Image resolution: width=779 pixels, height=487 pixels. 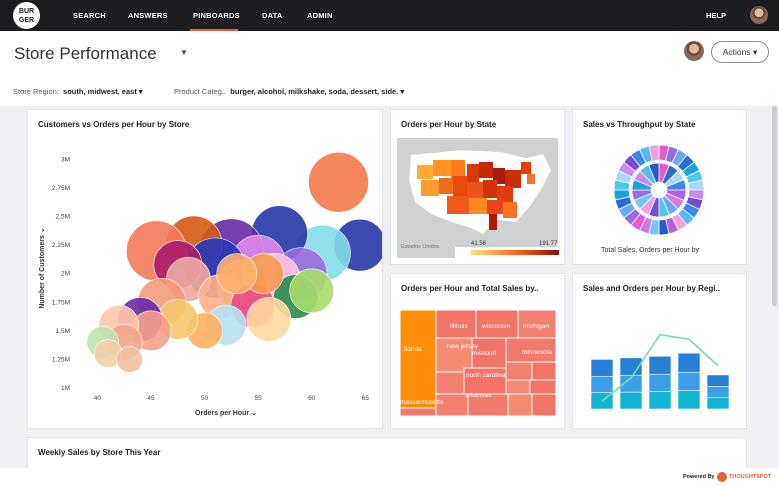 I want to click on svg-text: new jersey, so click(x=463, y=346).